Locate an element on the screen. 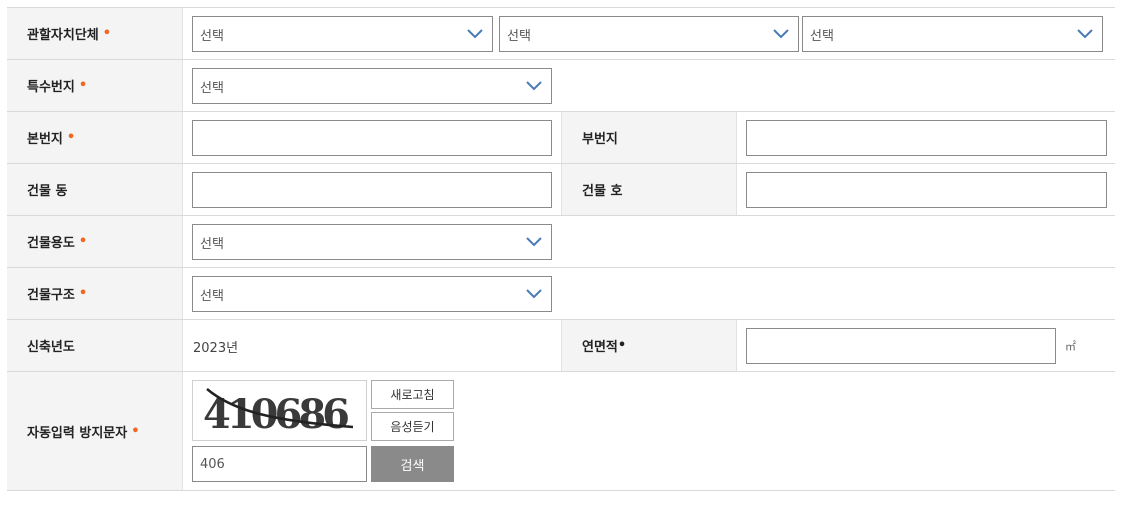 This screenshot has height=508, width=1133. main-lot-label-text: 본번지 is located at coordinates (45, 139).